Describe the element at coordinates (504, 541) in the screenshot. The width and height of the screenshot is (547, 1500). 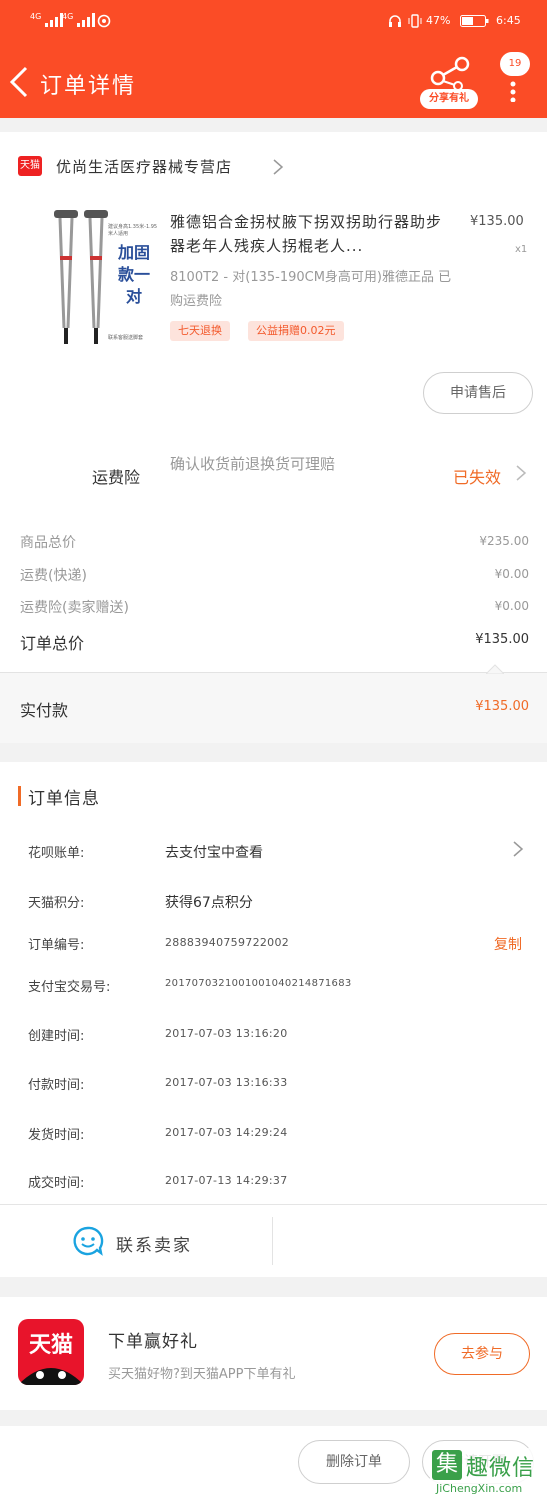
I see `goods-total-value: ¥235.00` at that location.